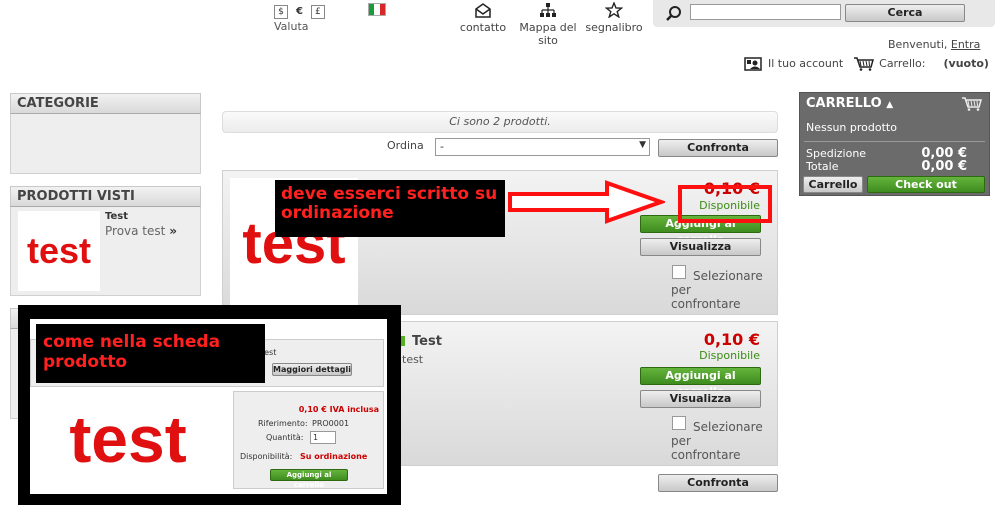 The width and height of the screenshot is (1006, 507). Describe the element at coordinates (377, 9) in the screenshot. I see `italian-flag-icon` at that location.